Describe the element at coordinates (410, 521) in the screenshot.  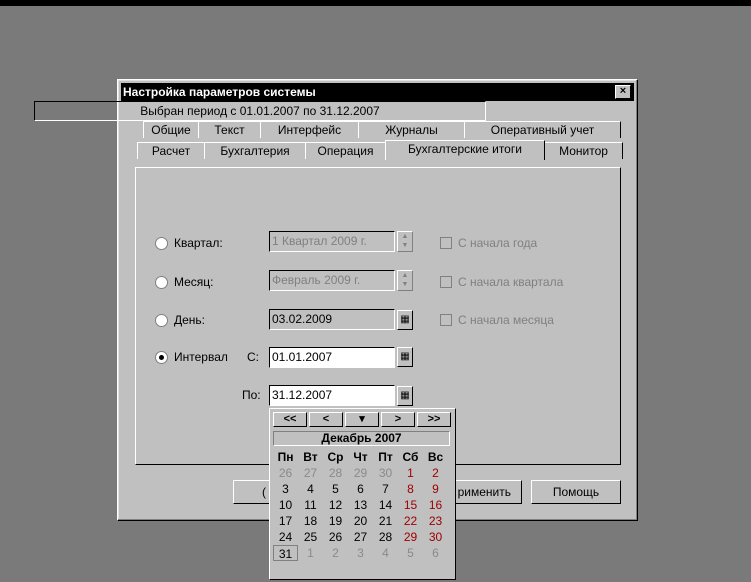
I see `calendar-day: 22` at that location.